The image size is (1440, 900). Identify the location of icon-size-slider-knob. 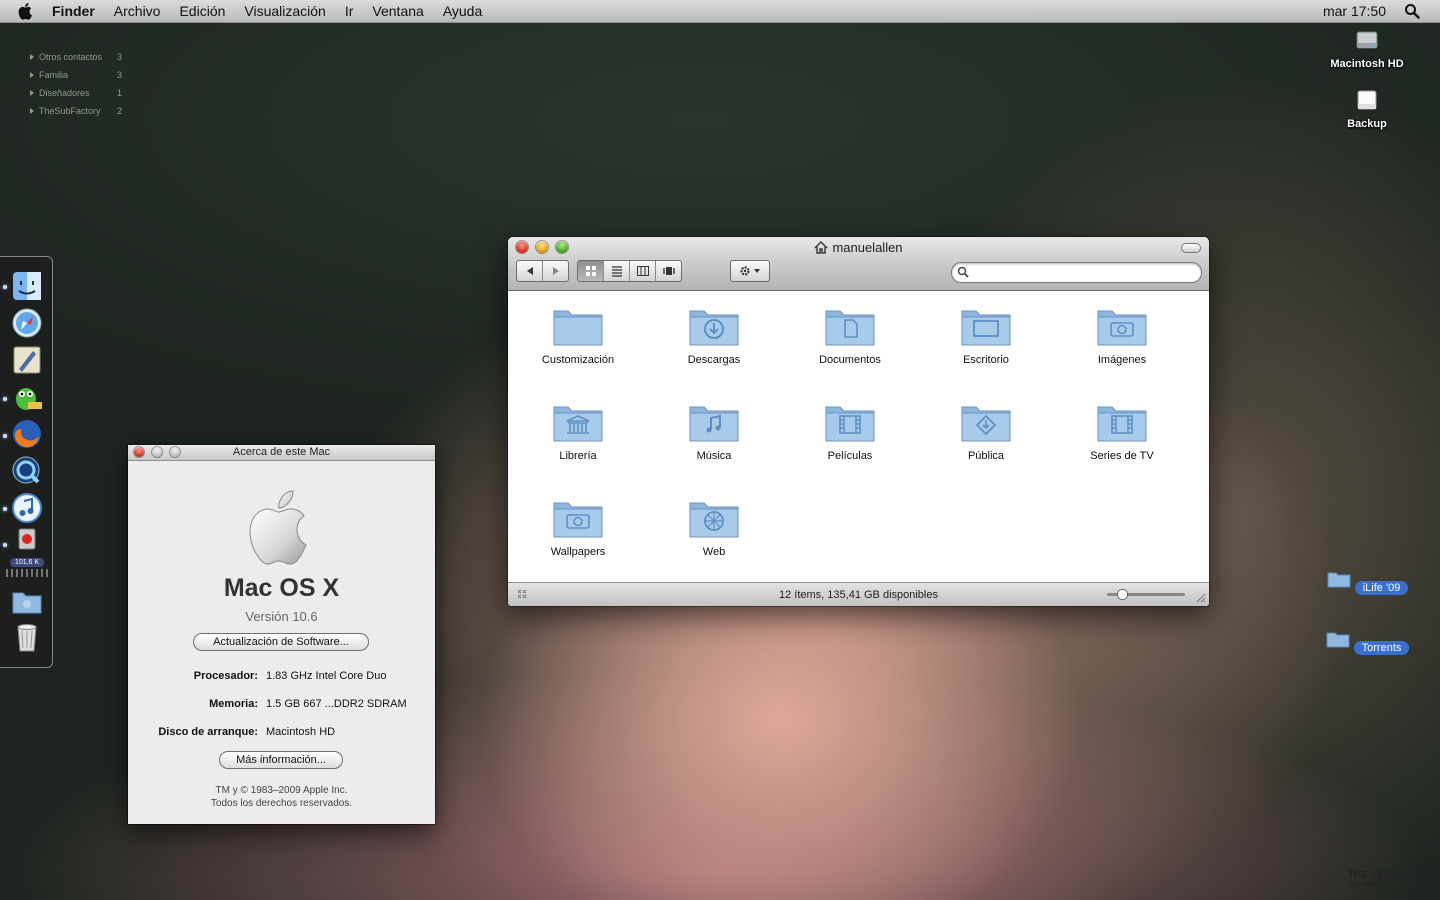
(1122, 594).